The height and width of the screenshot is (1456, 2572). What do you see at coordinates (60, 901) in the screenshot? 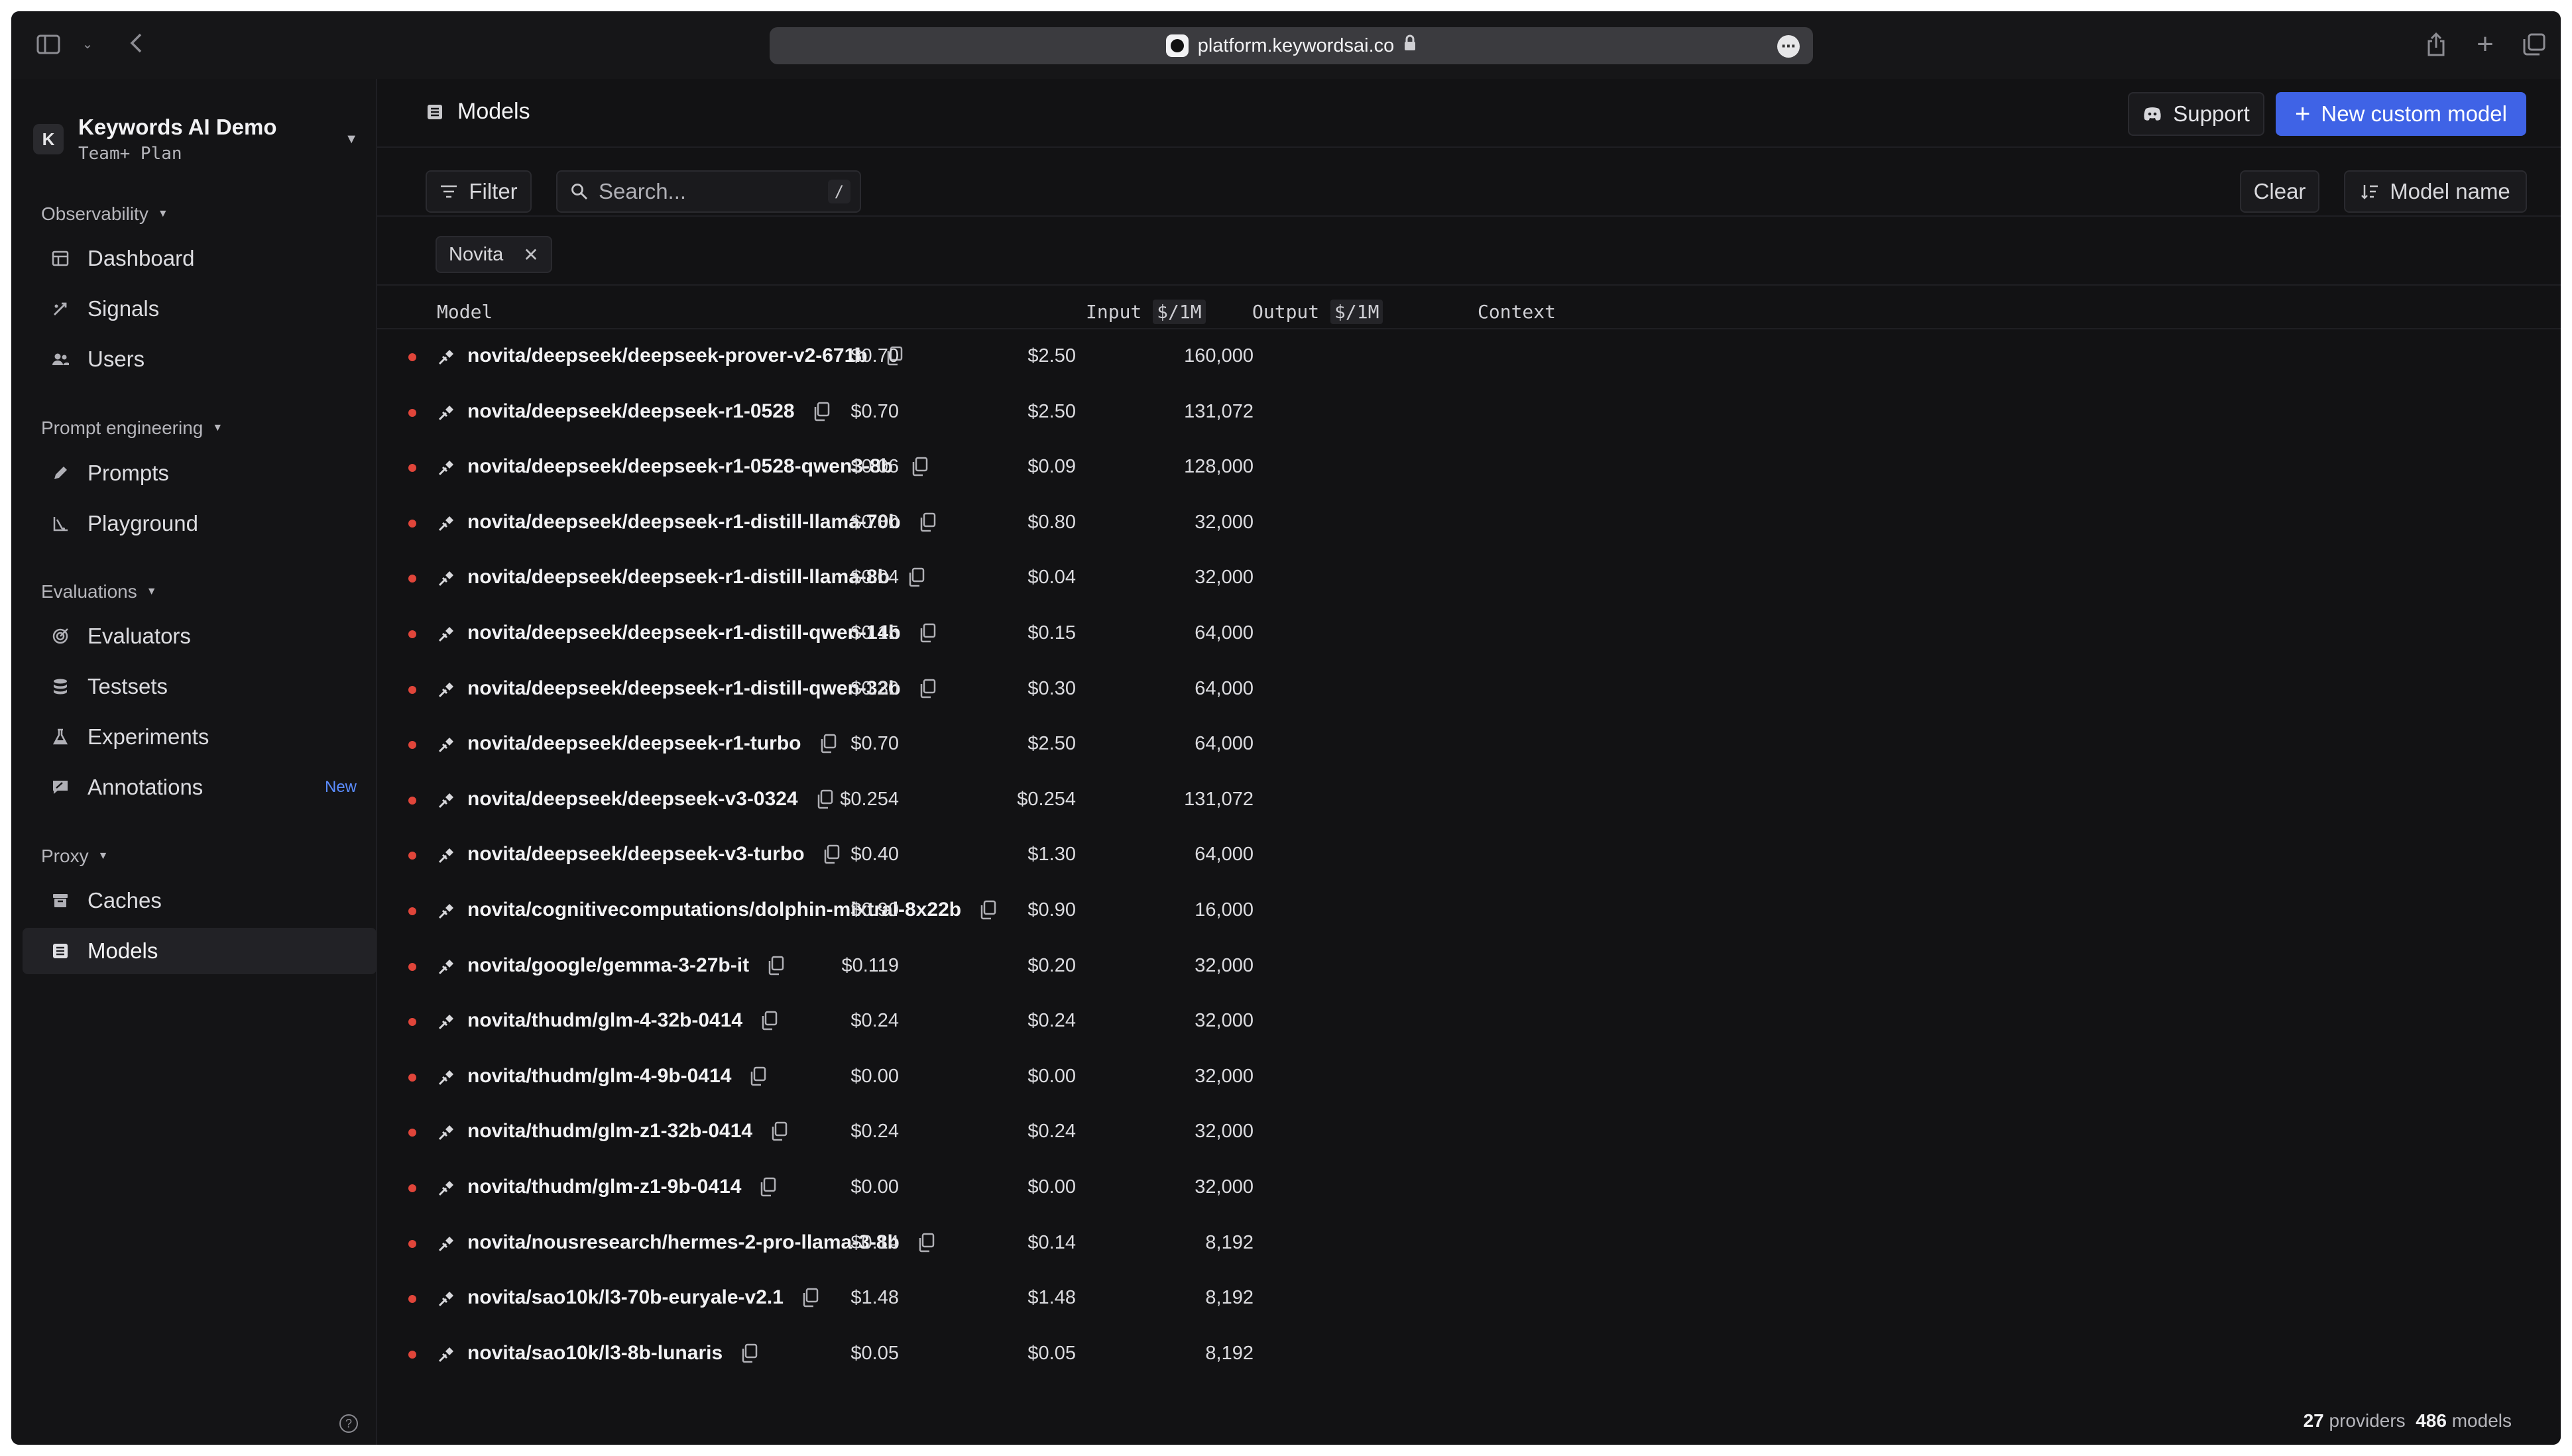
I see `archive-icon` at bounding box center [60, 901].